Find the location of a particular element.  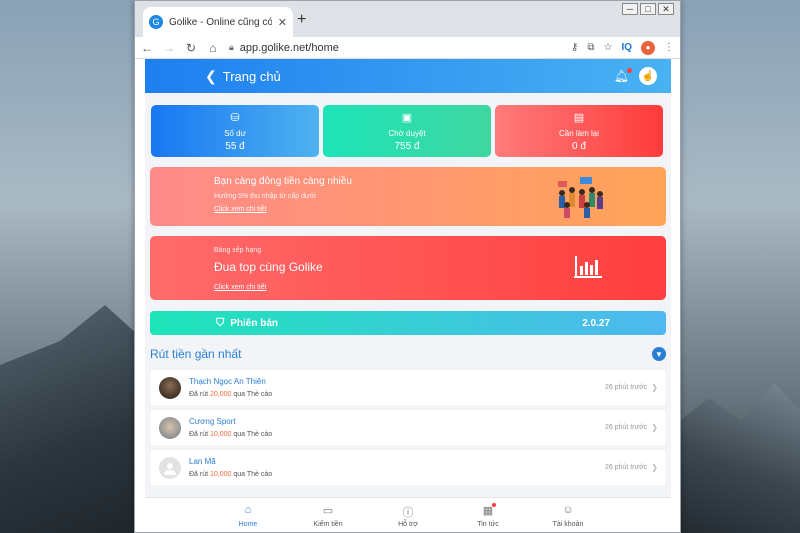

address-bar: 🔒︎ app.golike.net/home is located at coordinates (395, 48).